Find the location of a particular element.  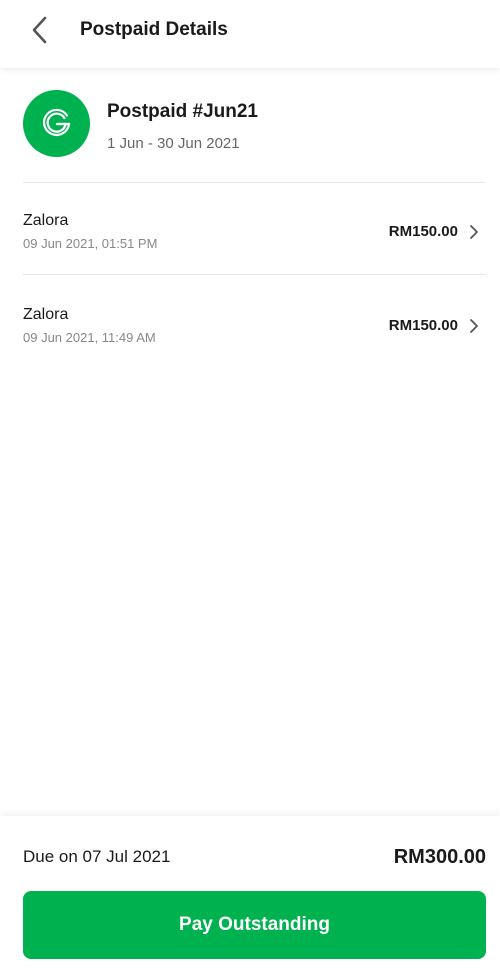

chevron-left-icon is located at coordinates (39, 30).